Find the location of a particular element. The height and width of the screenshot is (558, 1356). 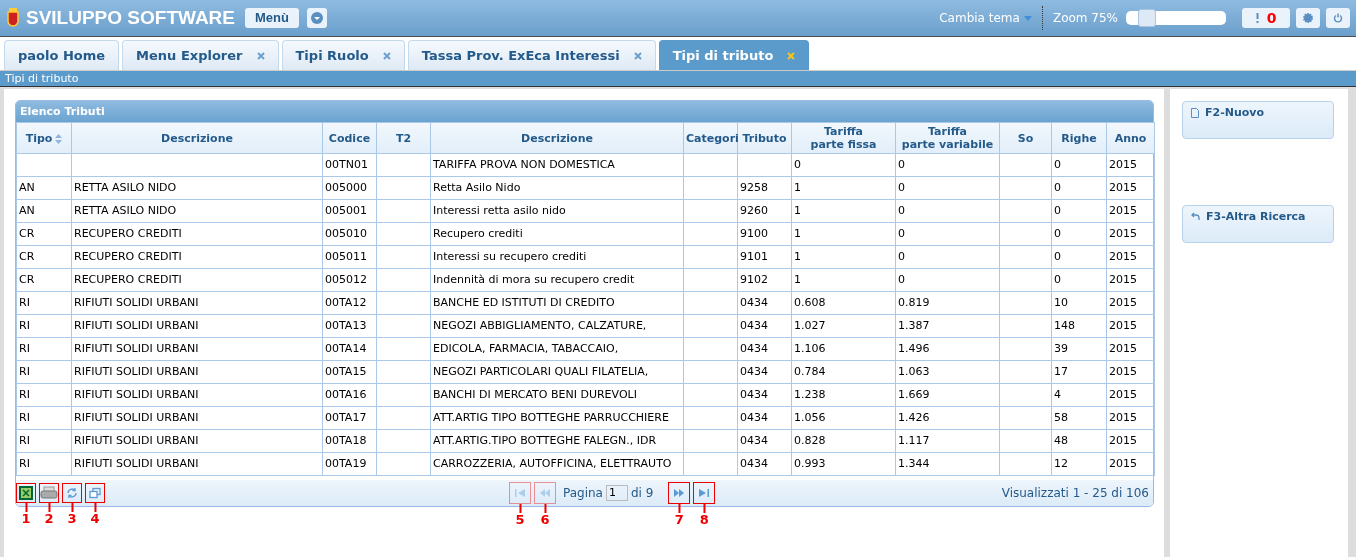

action-button: F3-Altra Ricerca is located at coordinates (1258, 224).